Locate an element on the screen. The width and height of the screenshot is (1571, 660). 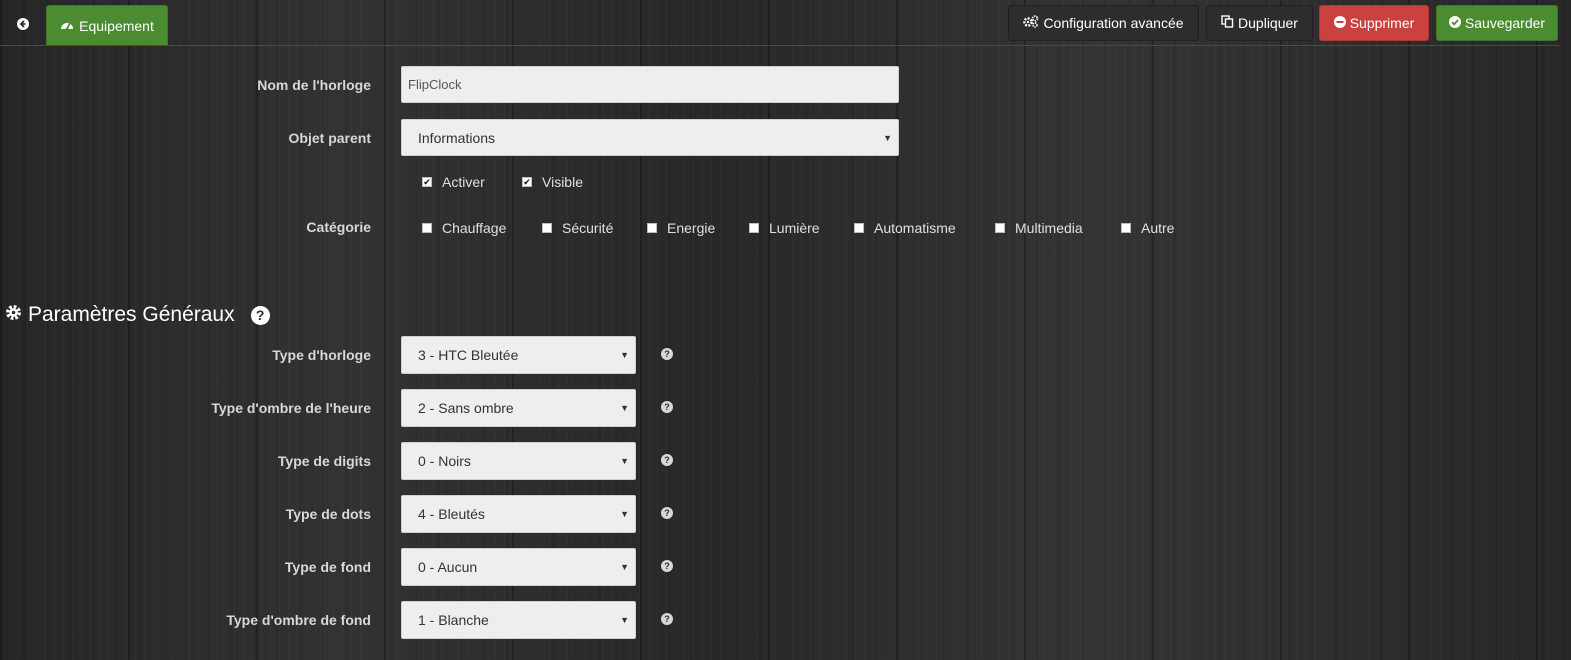
clock-type-select: 3 - HTC Bleutée ▼ is located at coordinates (518, 355).